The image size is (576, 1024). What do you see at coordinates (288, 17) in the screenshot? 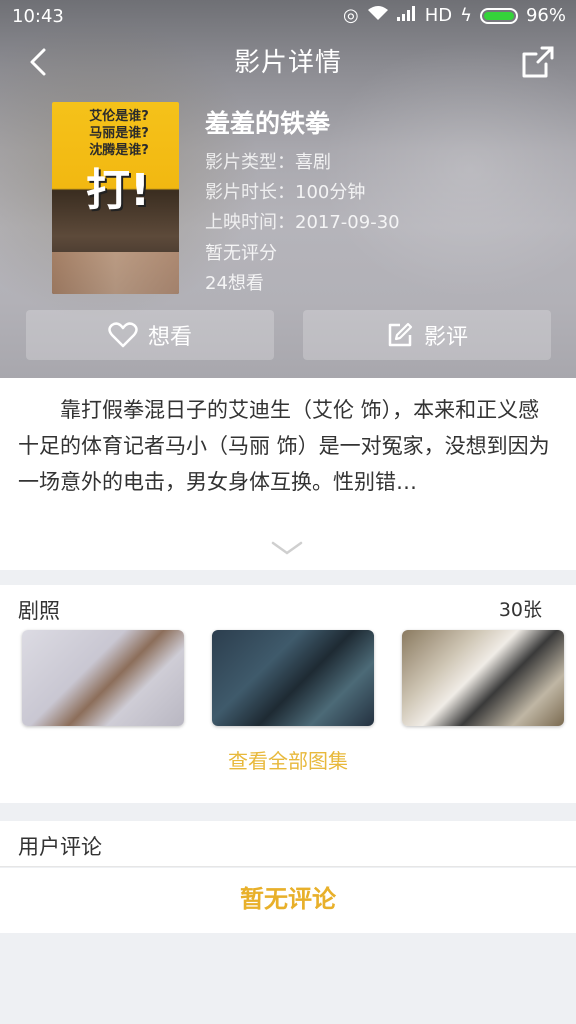
I see `status-bar: 10:43 ◎ HD ϟ 96%` at bounding box center [288, 17].